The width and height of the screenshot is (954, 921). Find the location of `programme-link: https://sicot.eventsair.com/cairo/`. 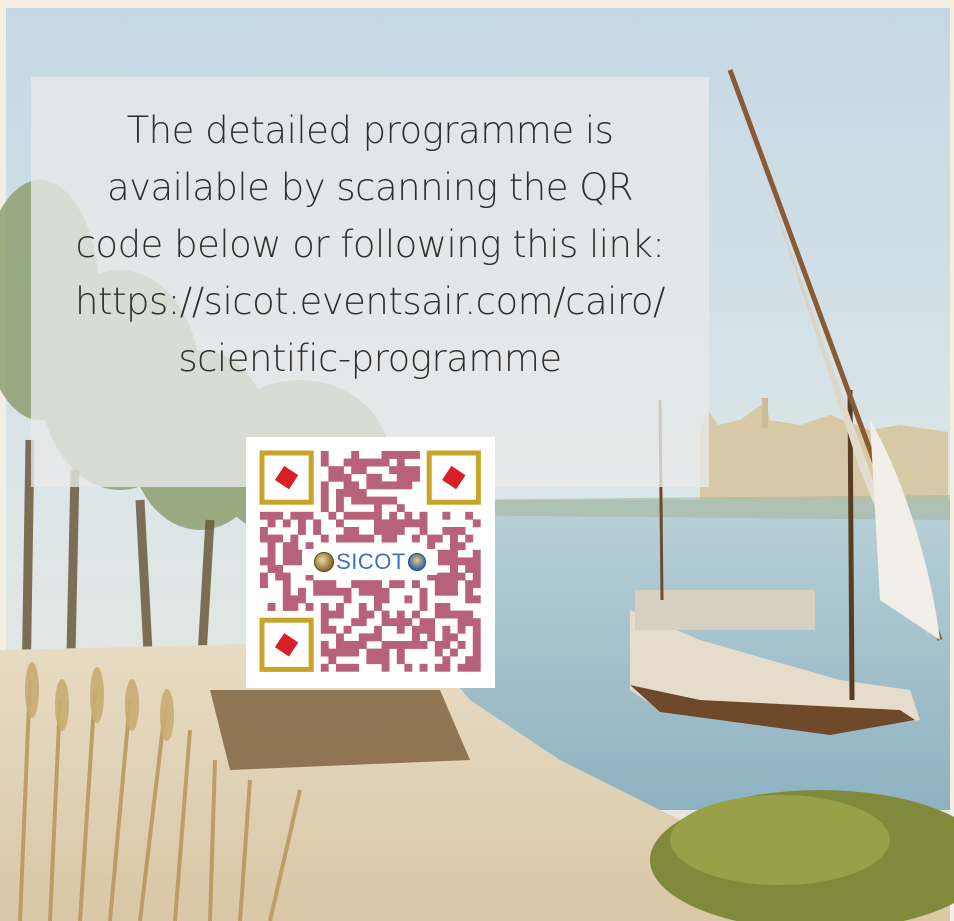

programme-link: https://sicot.eventsair.com/cairo/ is located at coordinates (370, 301).